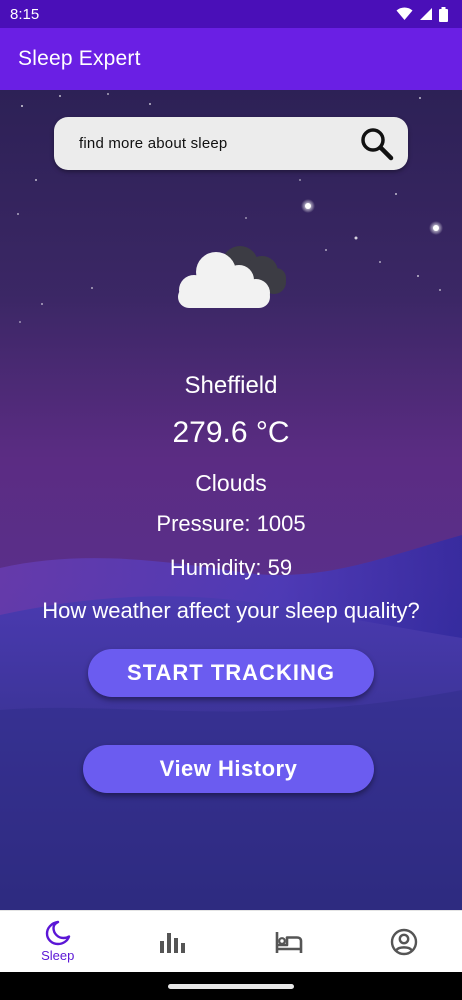 The width and height of the screenshot is (462, 1000). What do you see at coordinates (58, 955) in the screenshot?
I see `nav-label-sleep: Sleep` at bounding box center [58, 955].